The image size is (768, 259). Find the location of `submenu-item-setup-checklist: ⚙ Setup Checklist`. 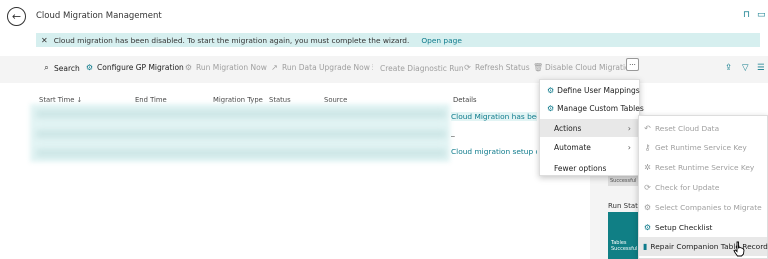

submenu-item-setup-checklist: ⚙ Setup Checklist is located at coordinates (703, 227).